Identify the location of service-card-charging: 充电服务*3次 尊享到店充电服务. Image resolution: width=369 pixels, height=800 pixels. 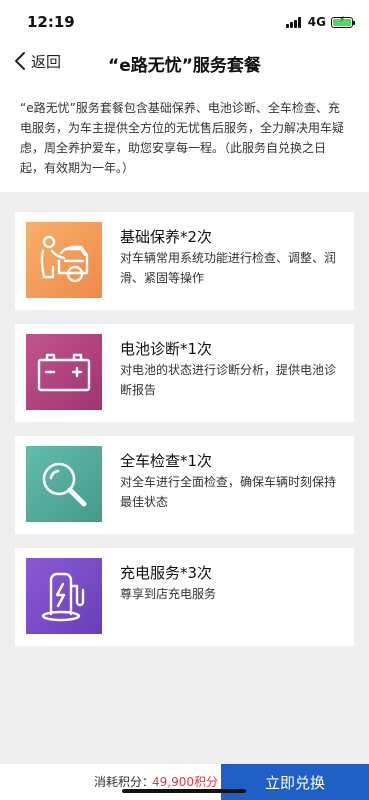
(184, 597).